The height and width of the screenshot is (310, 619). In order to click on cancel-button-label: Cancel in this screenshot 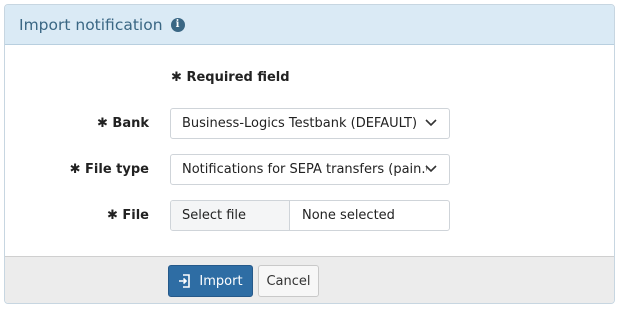, I will do `click(288, 281)`.